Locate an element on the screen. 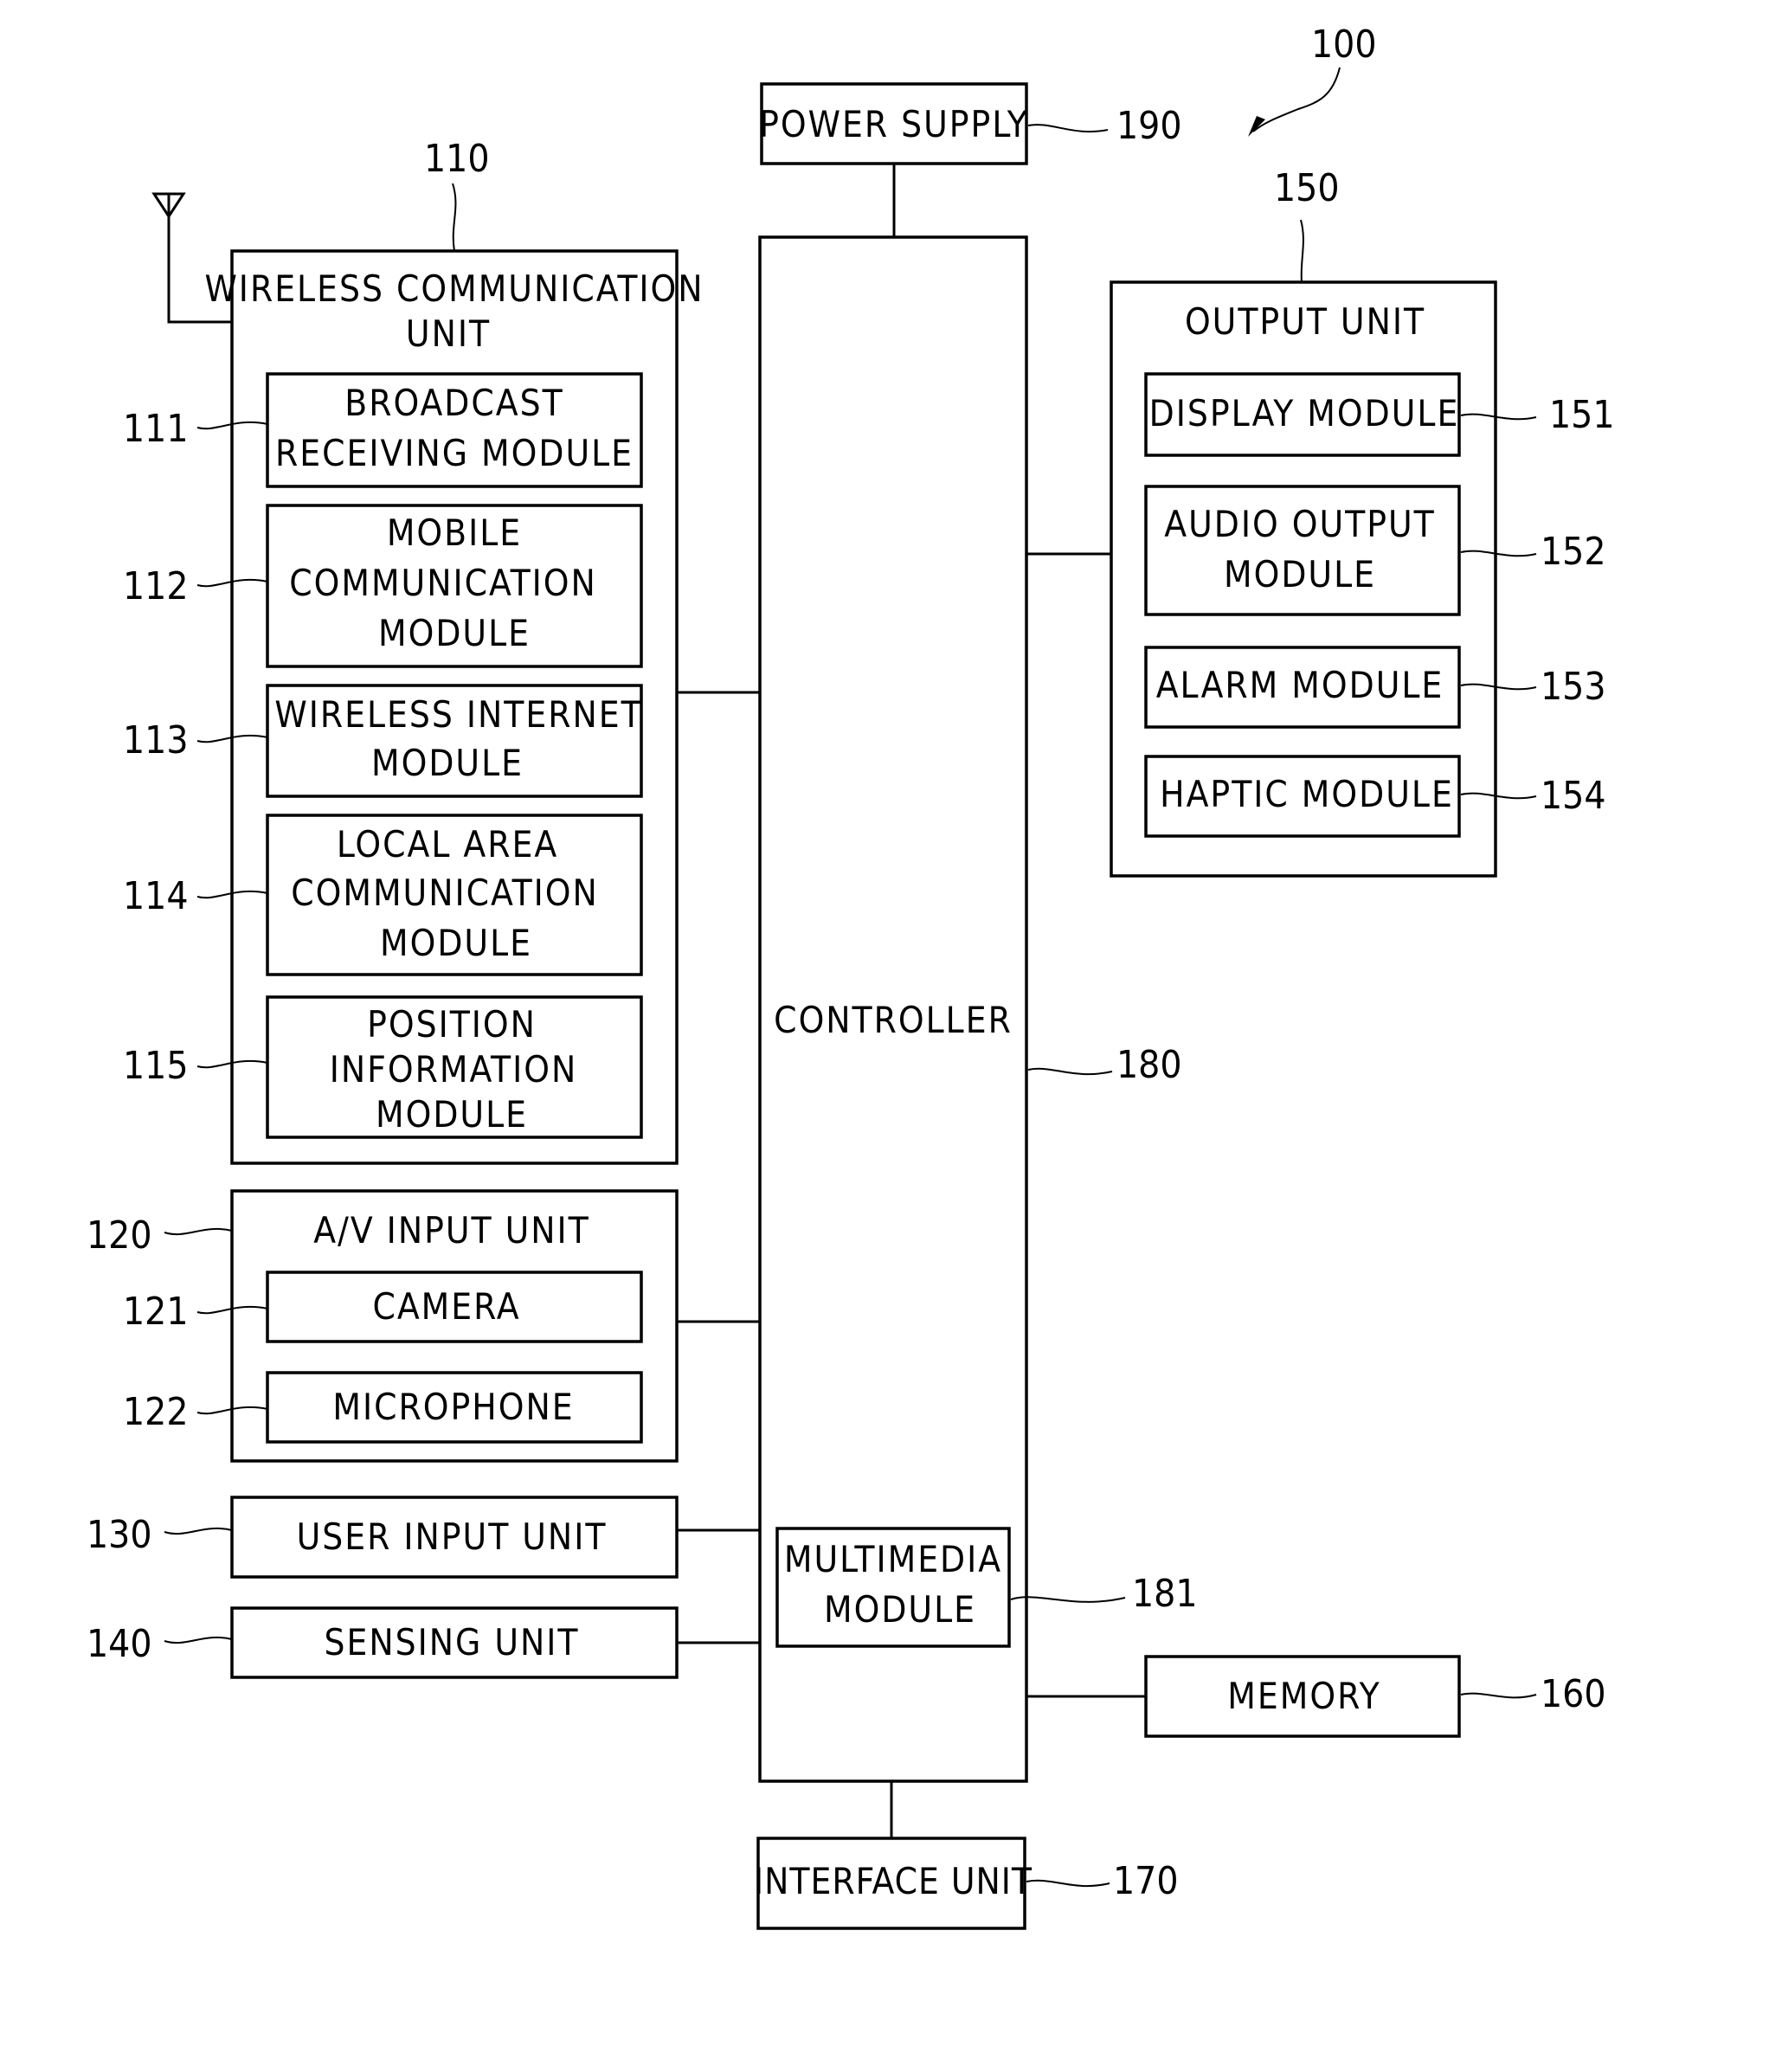 The width and height of the screenshot is (1782, 2072). ref-153: 153 is located at coordinates (1573, 687).